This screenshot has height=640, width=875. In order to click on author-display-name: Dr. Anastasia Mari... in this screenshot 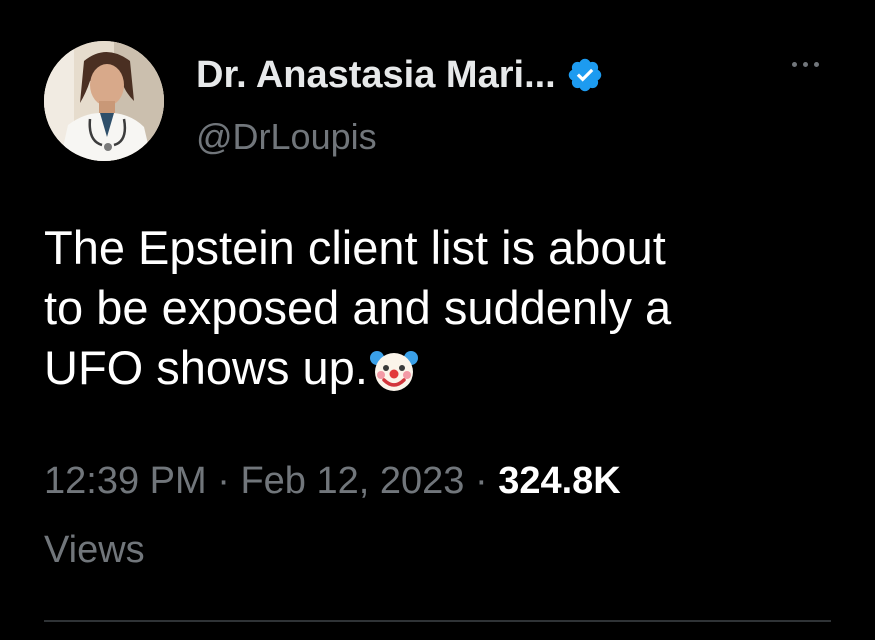, I will do `click(376, 75)`.